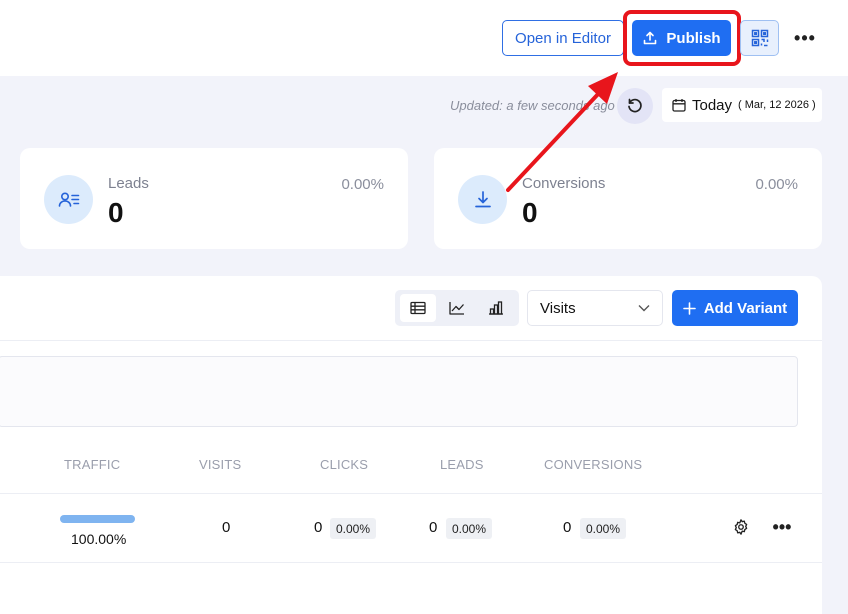 Image resolution: width=848 pixels, height=614 pixels. What do you see at coordinates (92, 464) in the screenshot?
I see `column-header-traffic: TRAFFIC` at bounding box center [92, 464].